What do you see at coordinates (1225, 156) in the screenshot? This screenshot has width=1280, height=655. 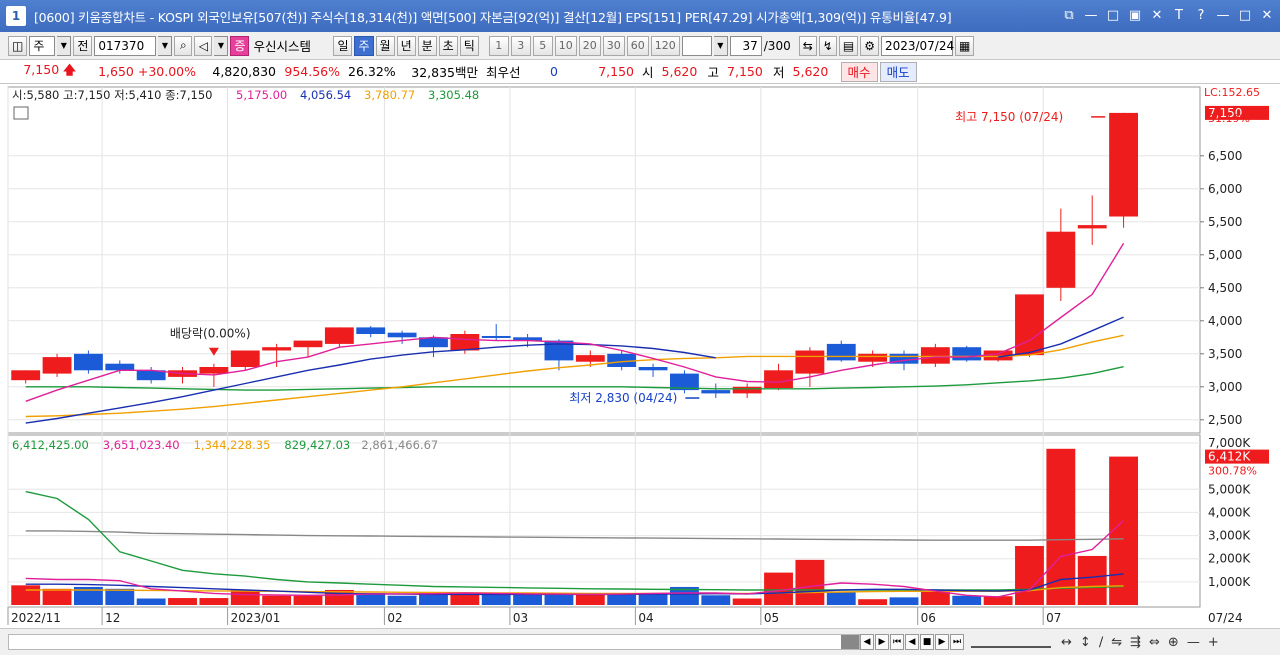 I see `y-tick-label: 6,500` at bounding box center [1225, 156].